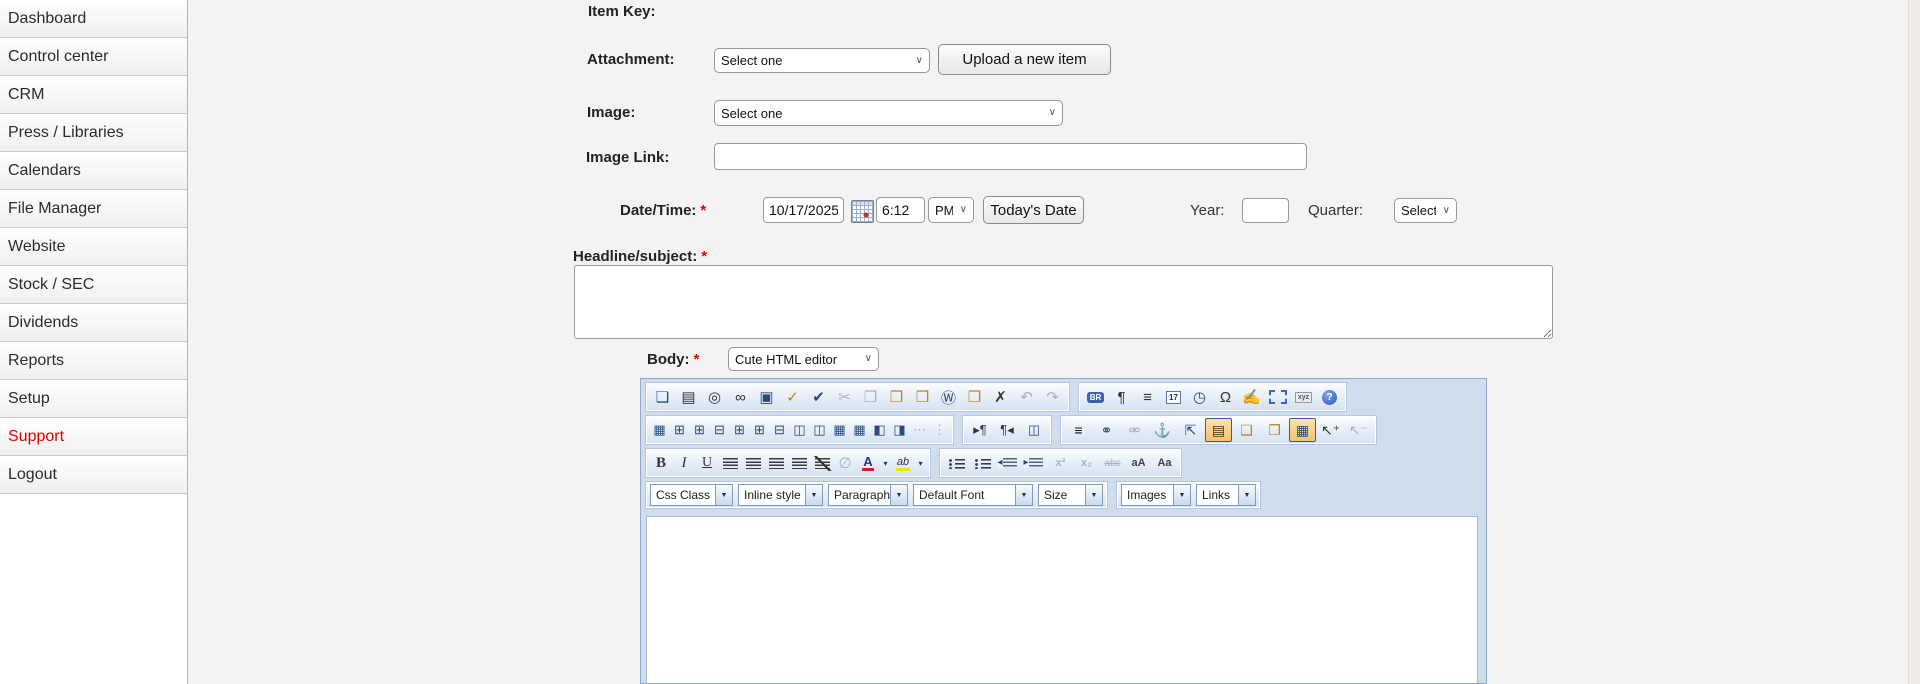  I want to click on help-icon: ?, so click(1329, 397).